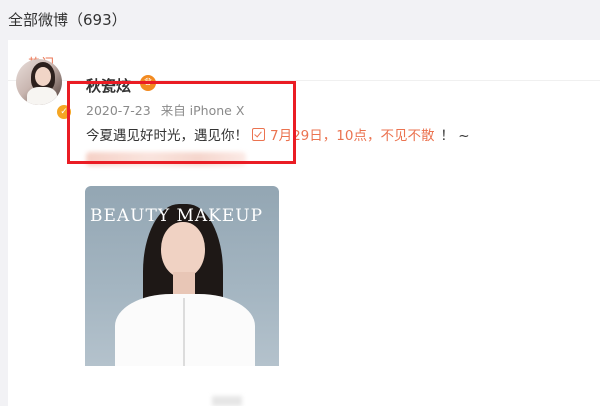 The width and height of the screenshot is (600, 406). I want to click on avatar, so click(39, 82).